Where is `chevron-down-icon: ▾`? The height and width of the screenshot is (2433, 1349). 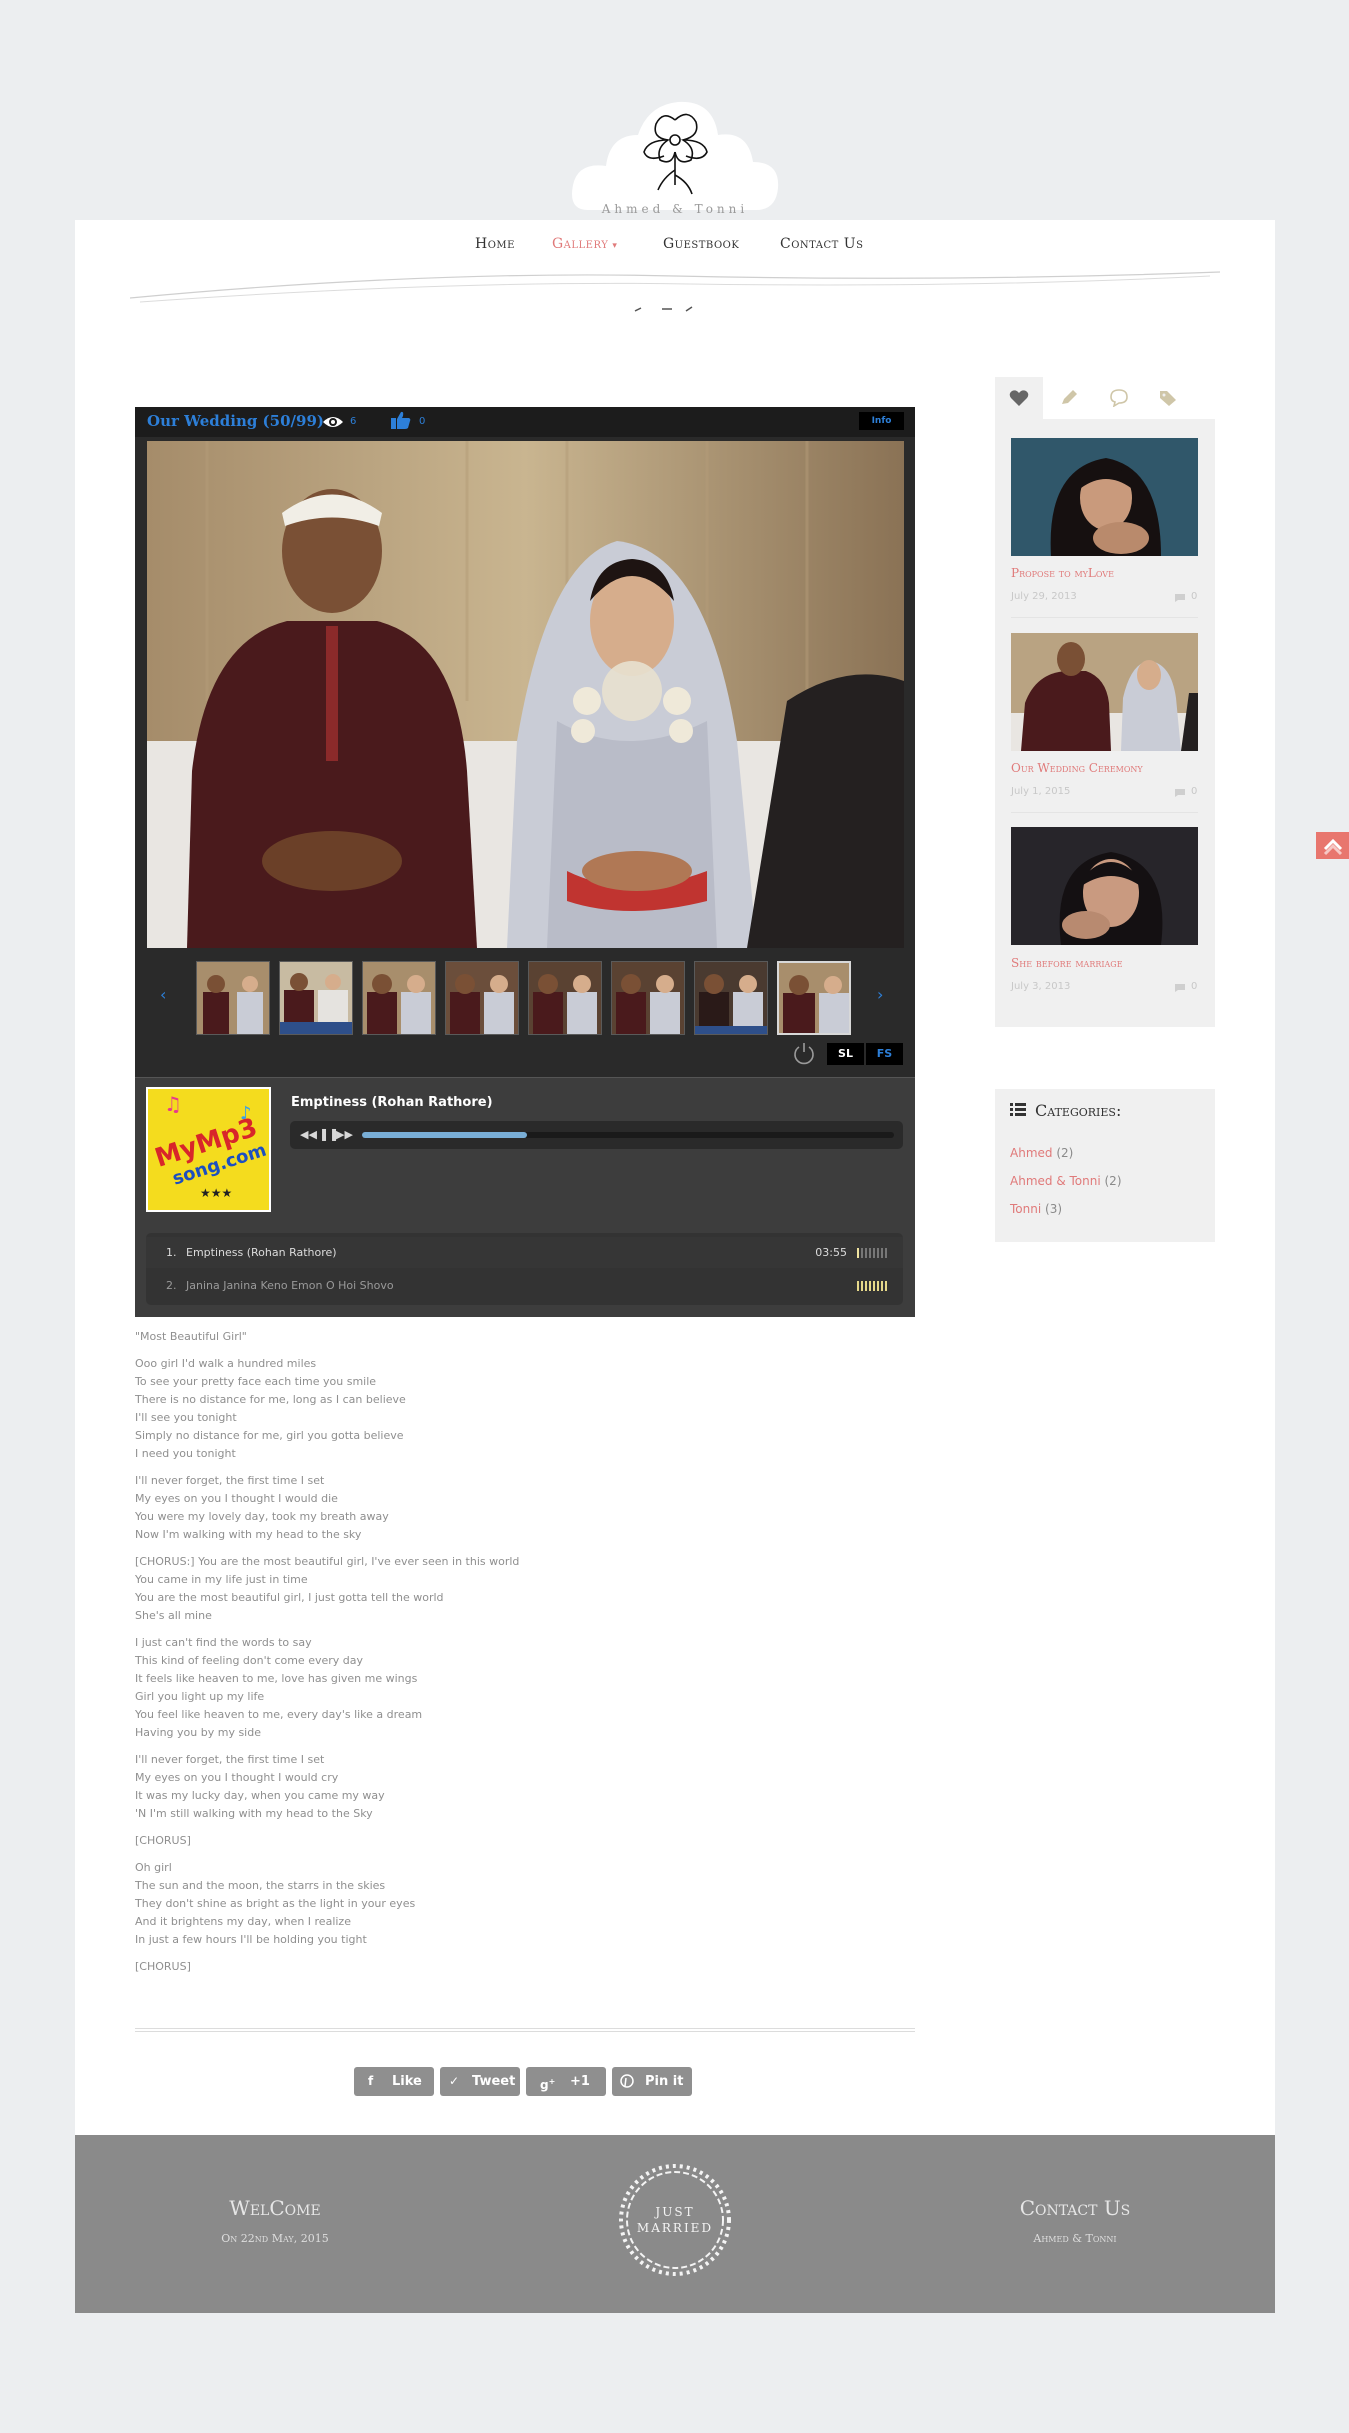 chevron-down-icon: ▾ is located at coordinates (615, 246).